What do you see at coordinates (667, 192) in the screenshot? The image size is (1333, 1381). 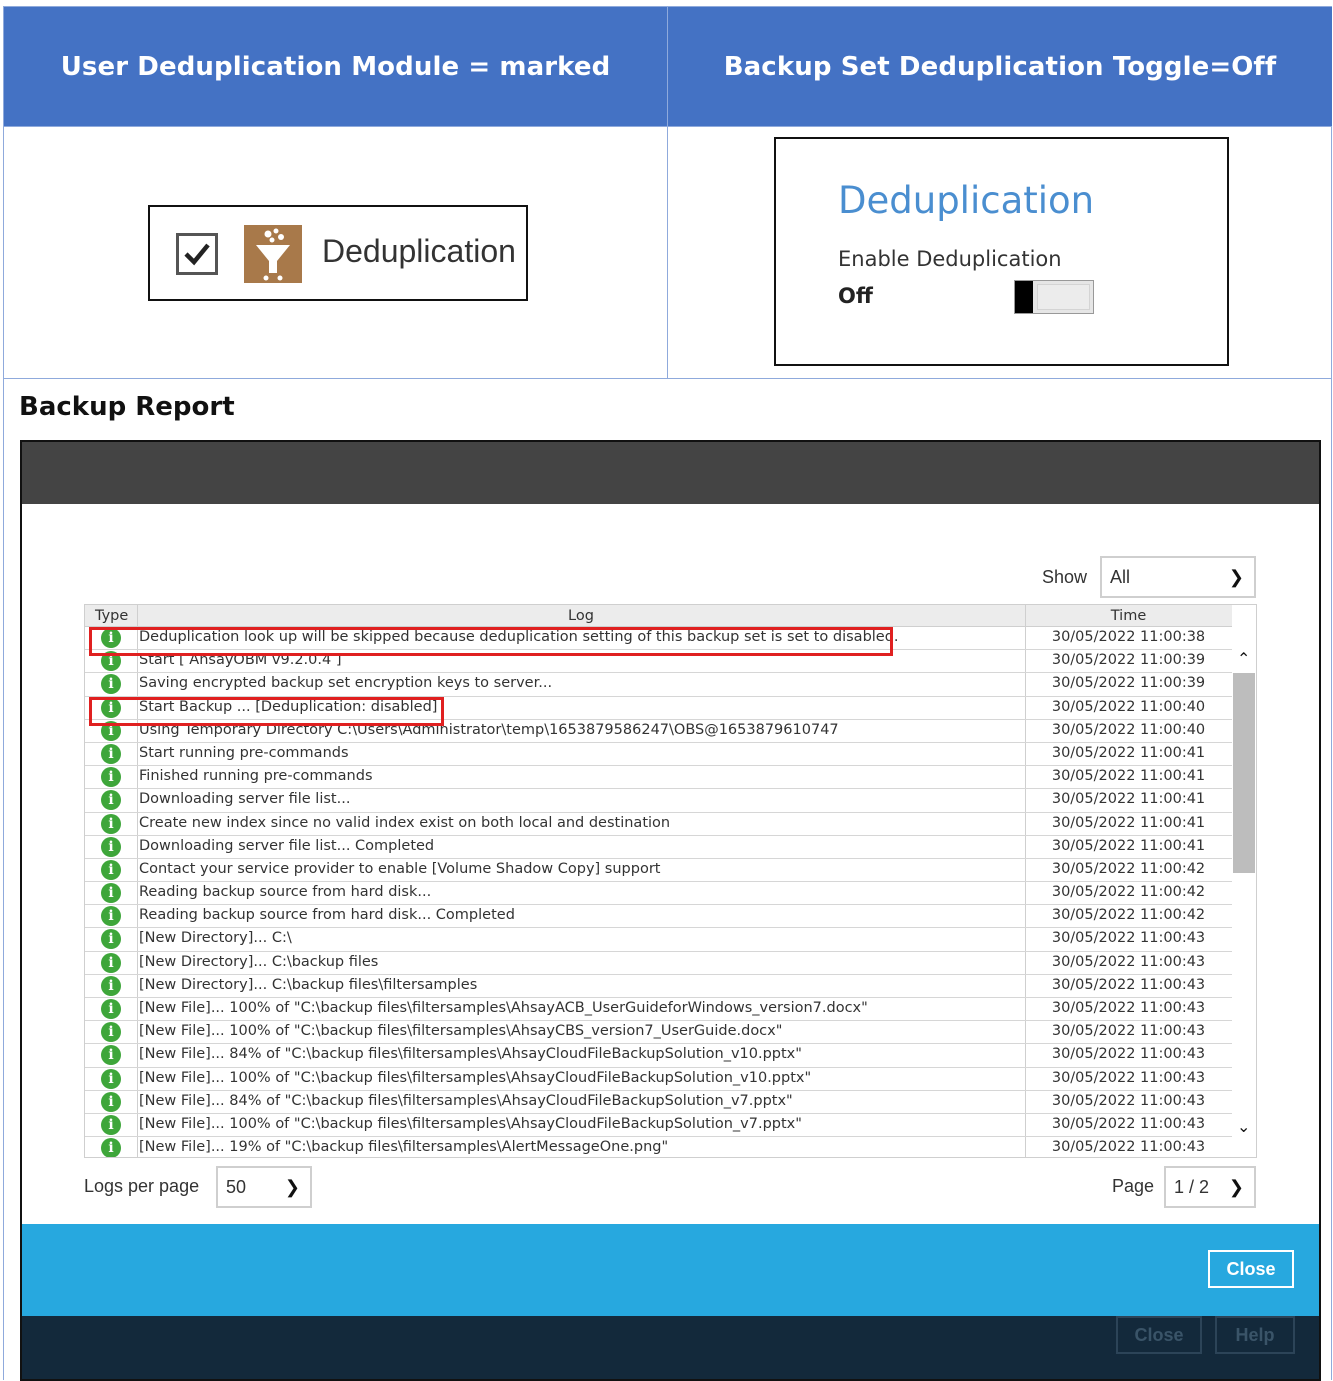 I see `column-divider` at bounding box center [667, 192].